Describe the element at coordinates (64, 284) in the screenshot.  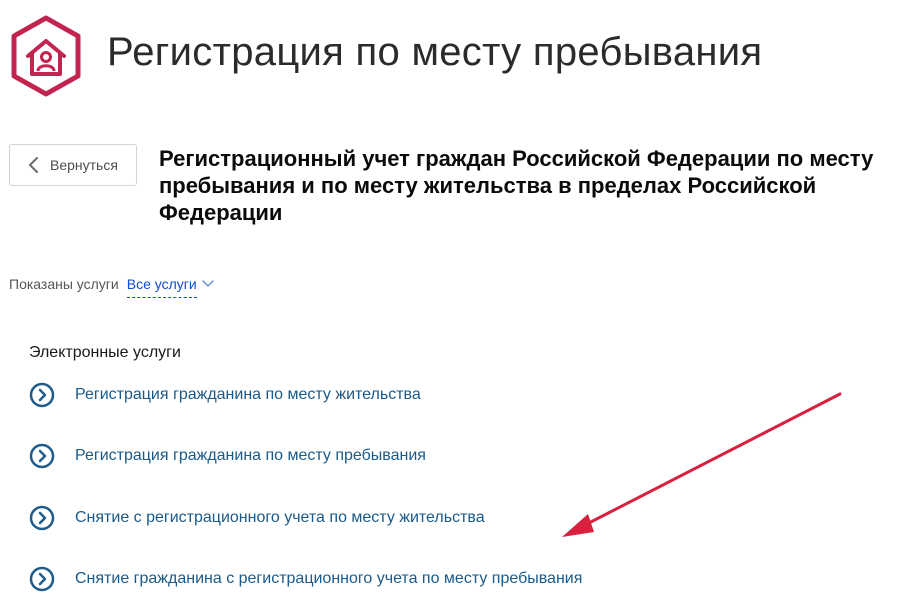
I see `filter-label: Показаны услуги` at that location.